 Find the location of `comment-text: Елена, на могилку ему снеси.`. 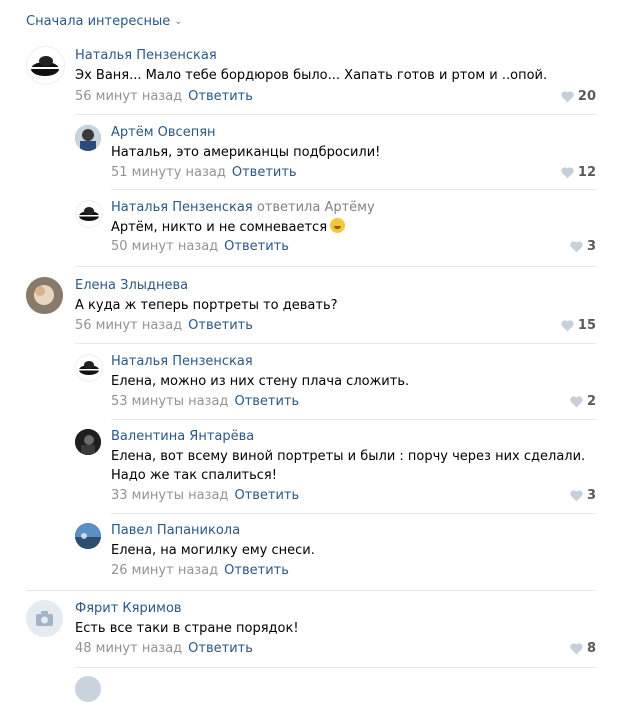

comment-text: Елена, на могилку ему снеси. is located at coordinates (213, 550).